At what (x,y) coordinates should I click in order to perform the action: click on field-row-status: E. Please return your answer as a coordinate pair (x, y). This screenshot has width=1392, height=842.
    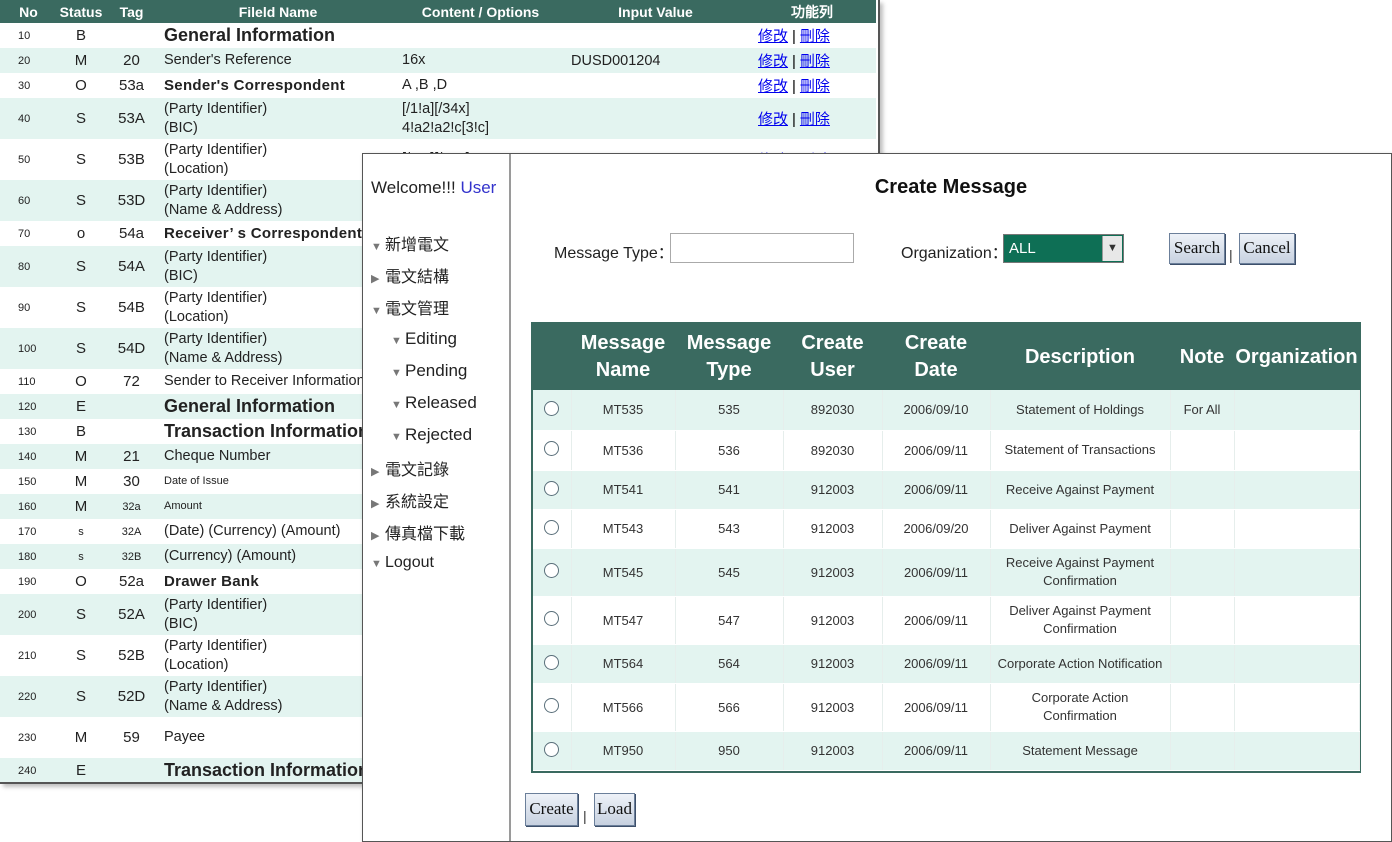
    Looking at the image, I should click on (81, 406).